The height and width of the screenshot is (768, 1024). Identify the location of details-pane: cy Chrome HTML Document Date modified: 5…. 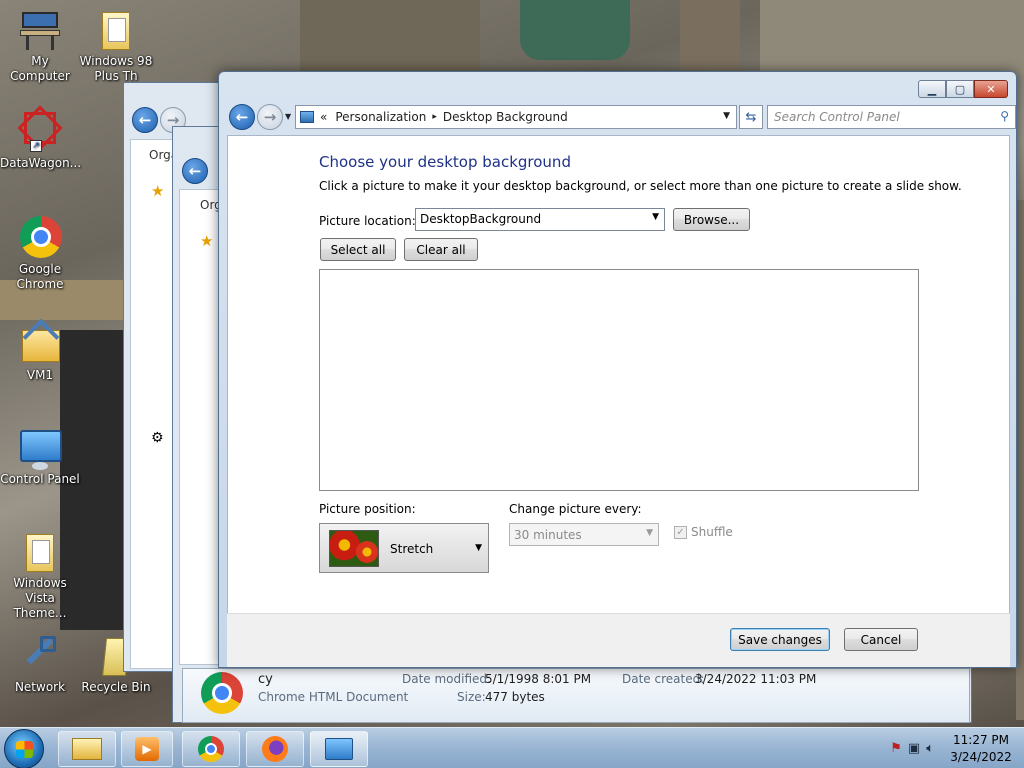
(576, 695).